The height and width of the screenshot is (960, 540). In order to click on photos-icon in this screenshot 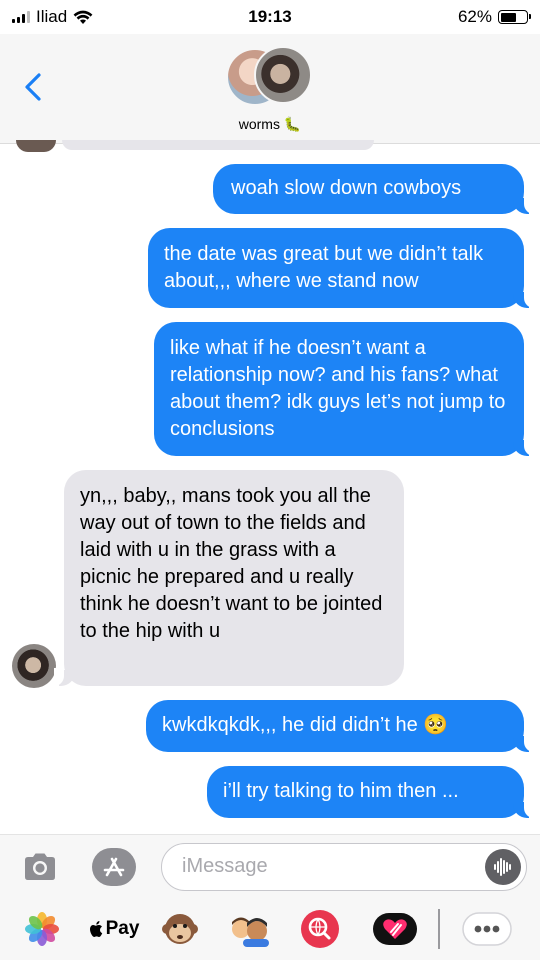, I will do `click(42, 929)`.